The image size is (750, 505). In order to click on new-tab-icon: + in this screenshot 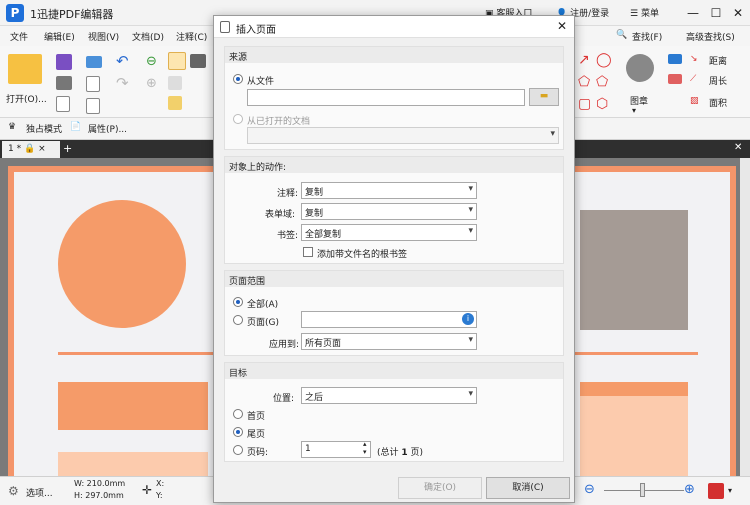, I will do `click(67, 148)`.